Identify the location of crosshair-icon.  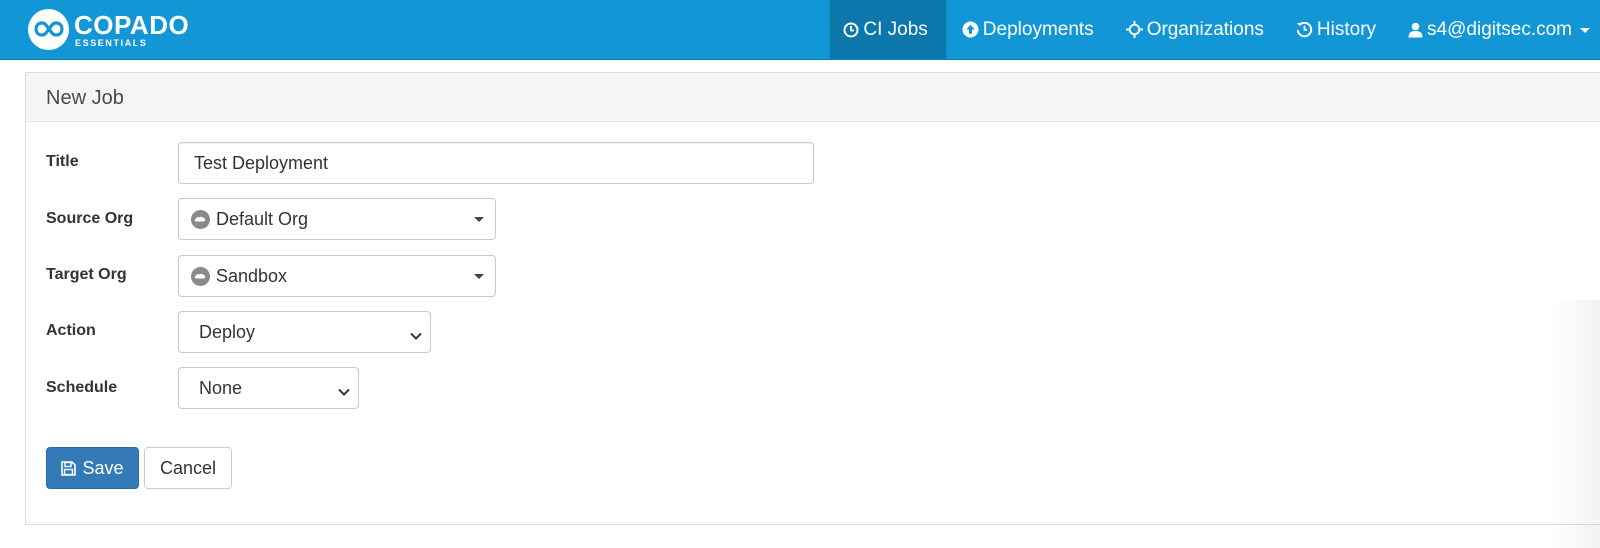
(1134, 29).